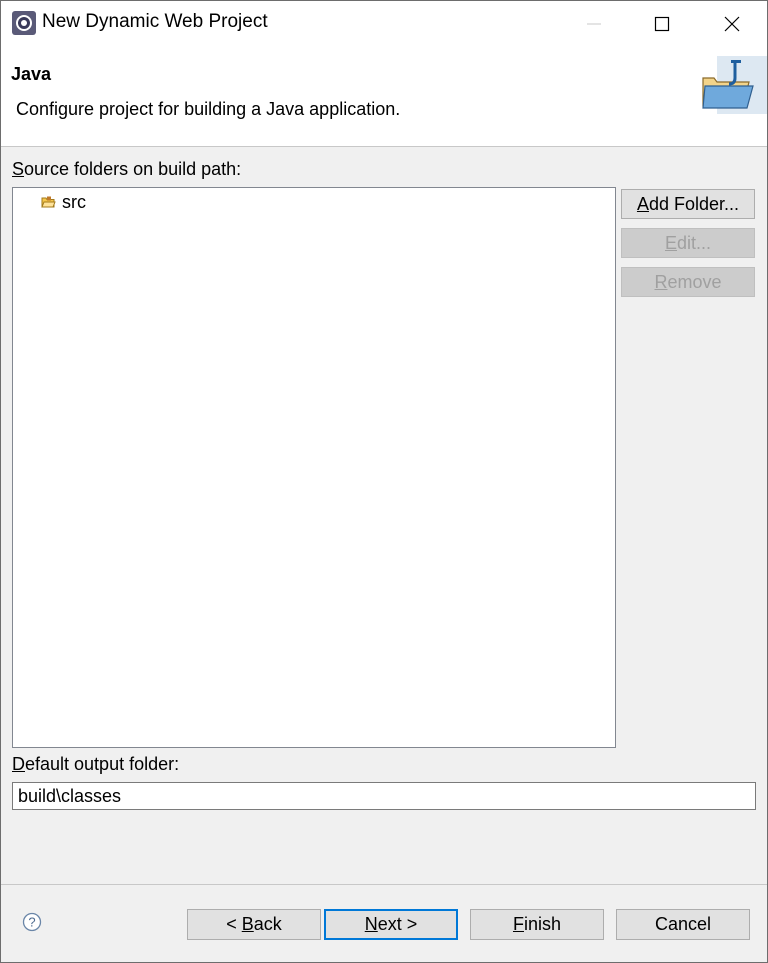 Image resolution: width=768 pixels, height=963 pixels. What do you see at coordinates (371, 924) in the screenshot?
I see `mnemonic-n: N` at bounding box center [371, 924].